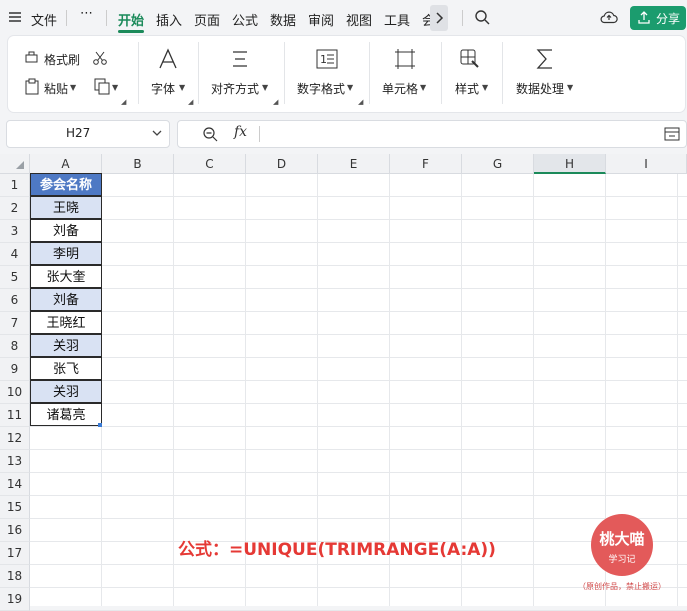 The height and width of the screenshot is (611, 687). Describe the element at coordinates (86, 13) in the screenshot. I see `menu-more: ⋯` at that location.